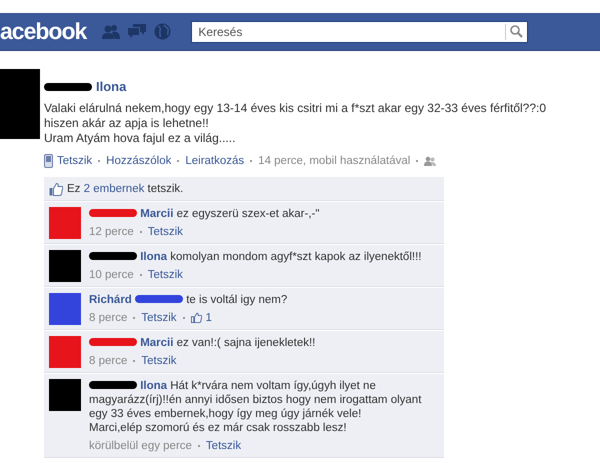 The image size is (600, 466). Describe the element at coordinates (74, 161) in the screenshot. I see `action-link: Tetszik` at that location.